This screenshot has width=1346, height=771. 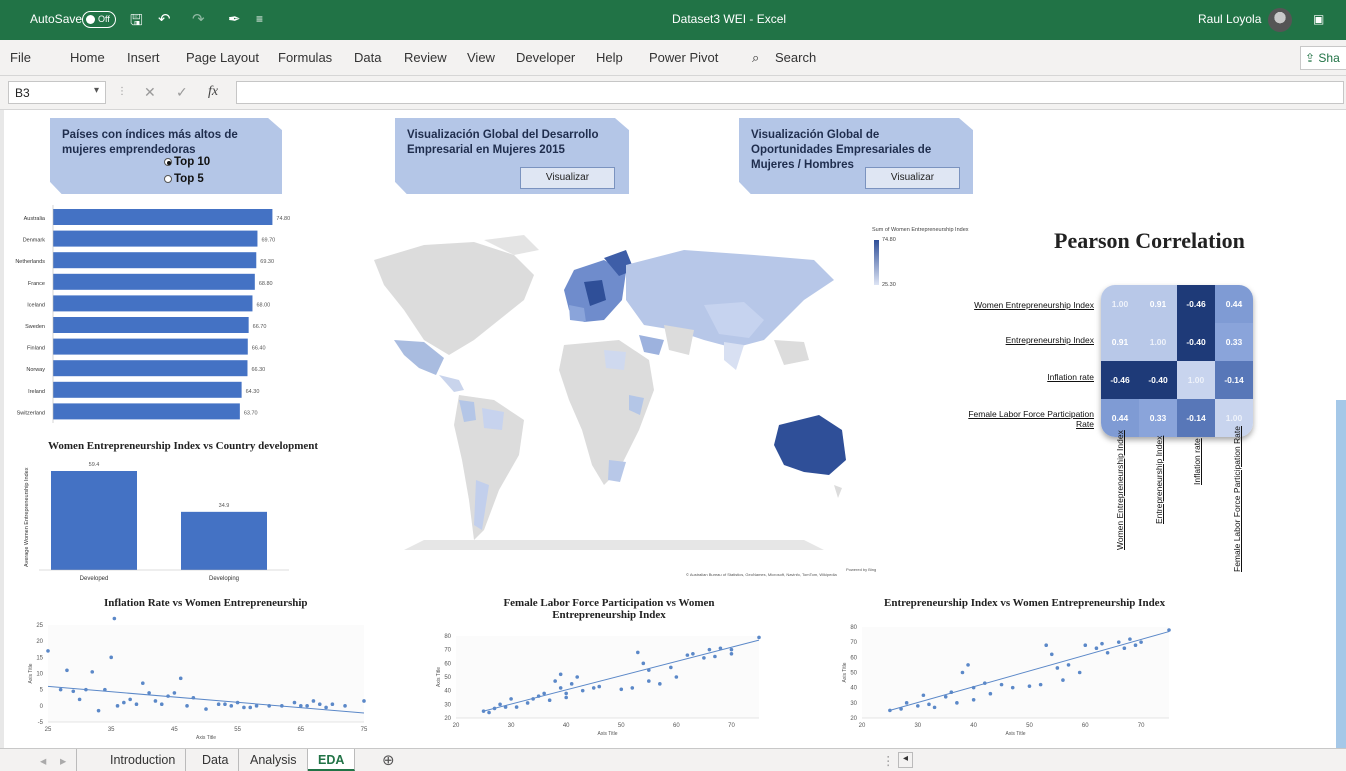 I want to click on y-tick-label: -5, so click(x=41, y=723).